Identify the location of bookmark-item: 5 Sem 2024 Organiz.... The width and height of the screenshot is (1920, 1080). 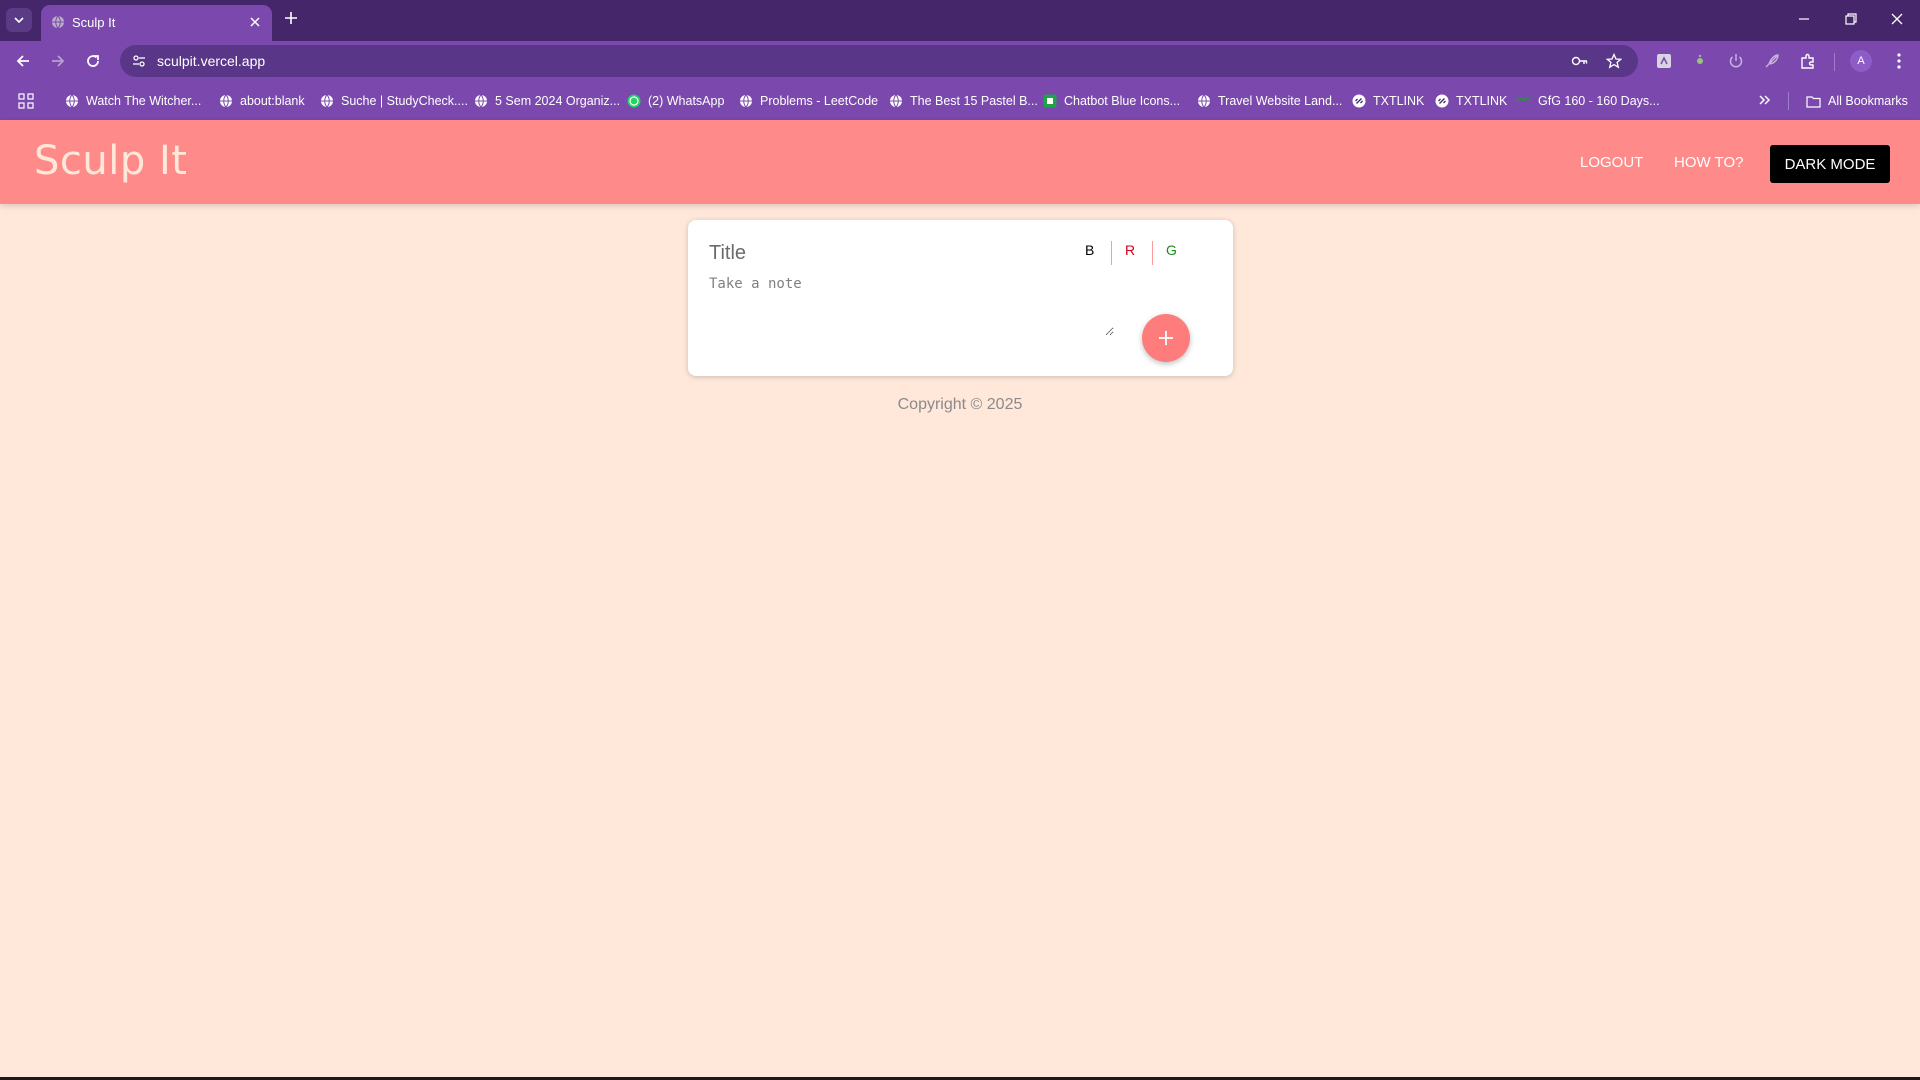
(546, 101).